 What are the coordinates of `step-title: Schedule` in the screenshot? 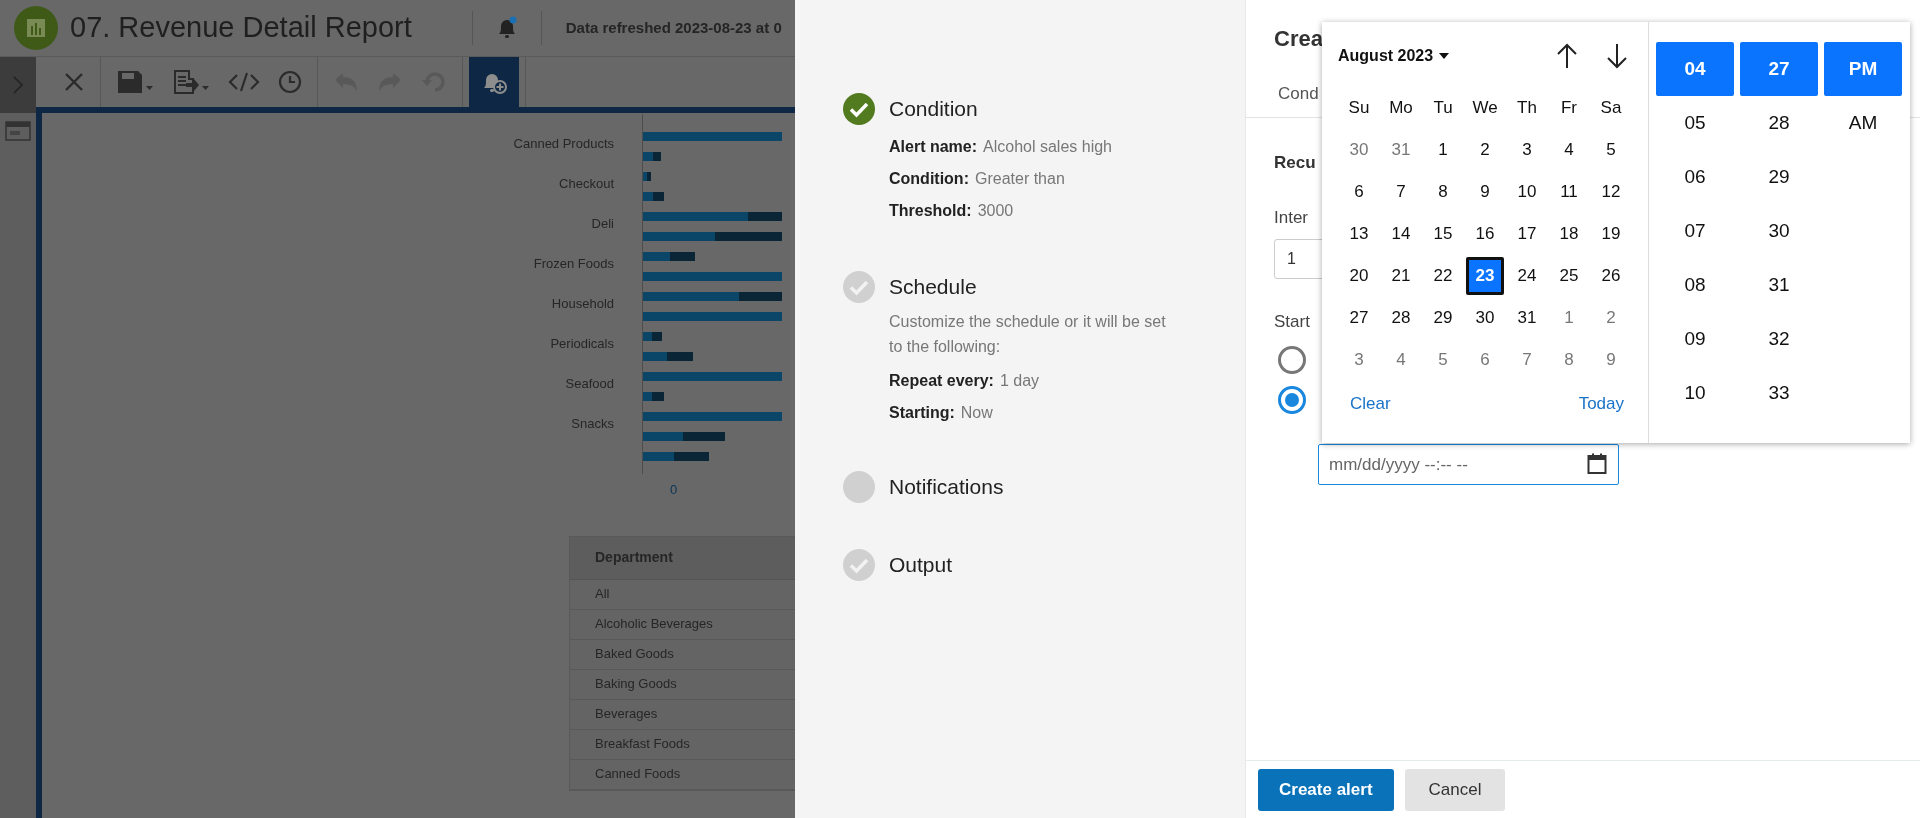 It's located at (1034, 287).